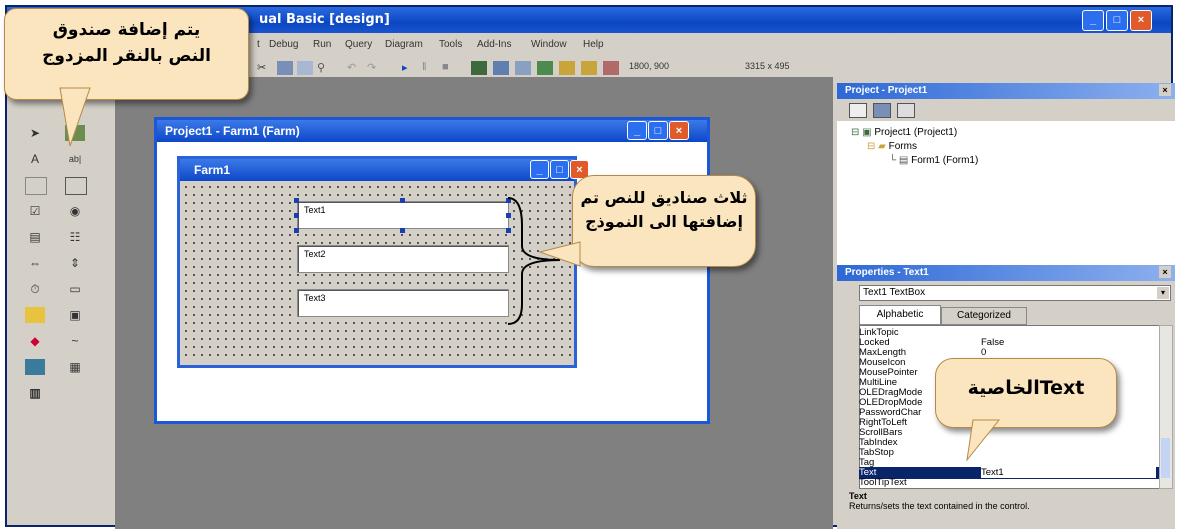 This screenshot has height=530, width=1179. I want to click on stop-icon: ■, so click(450, 68).